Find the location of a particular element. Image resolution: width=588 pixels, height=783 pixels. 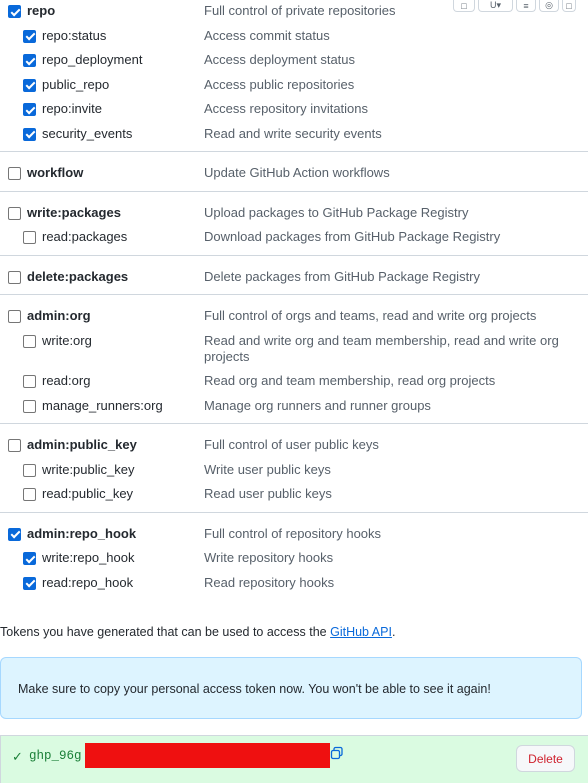

scope-name: write:org is located at coordinates (67, 340).